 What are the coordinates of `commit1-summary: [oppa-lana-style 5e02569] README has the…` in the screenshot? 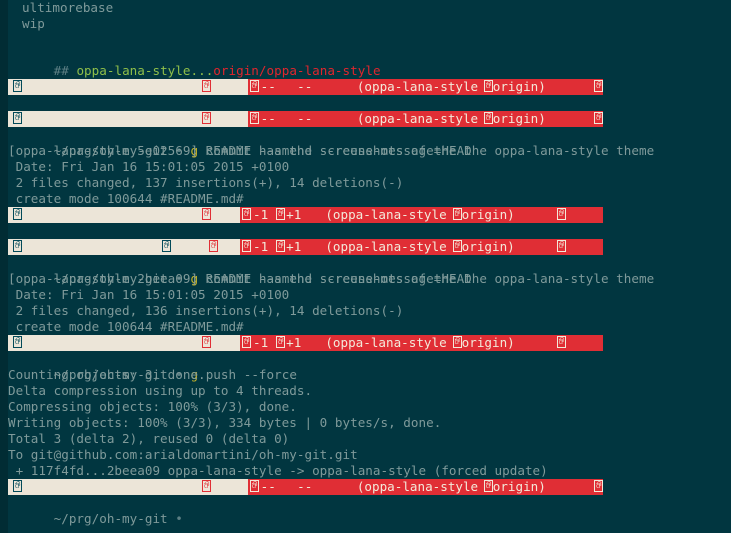 It's located at (331, 150).